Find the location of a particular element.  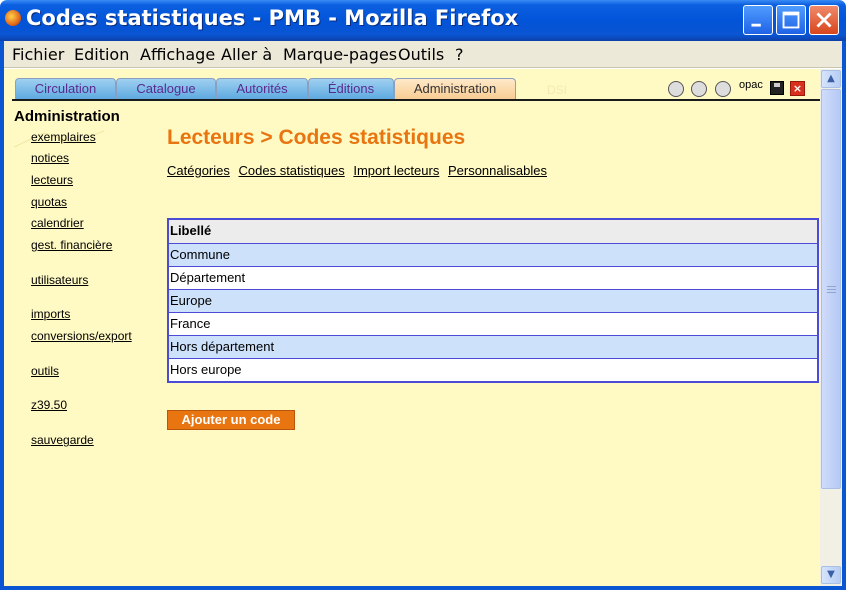

page-title: Lecteurs > Codes statistiques is located at coordinates (316, 137).